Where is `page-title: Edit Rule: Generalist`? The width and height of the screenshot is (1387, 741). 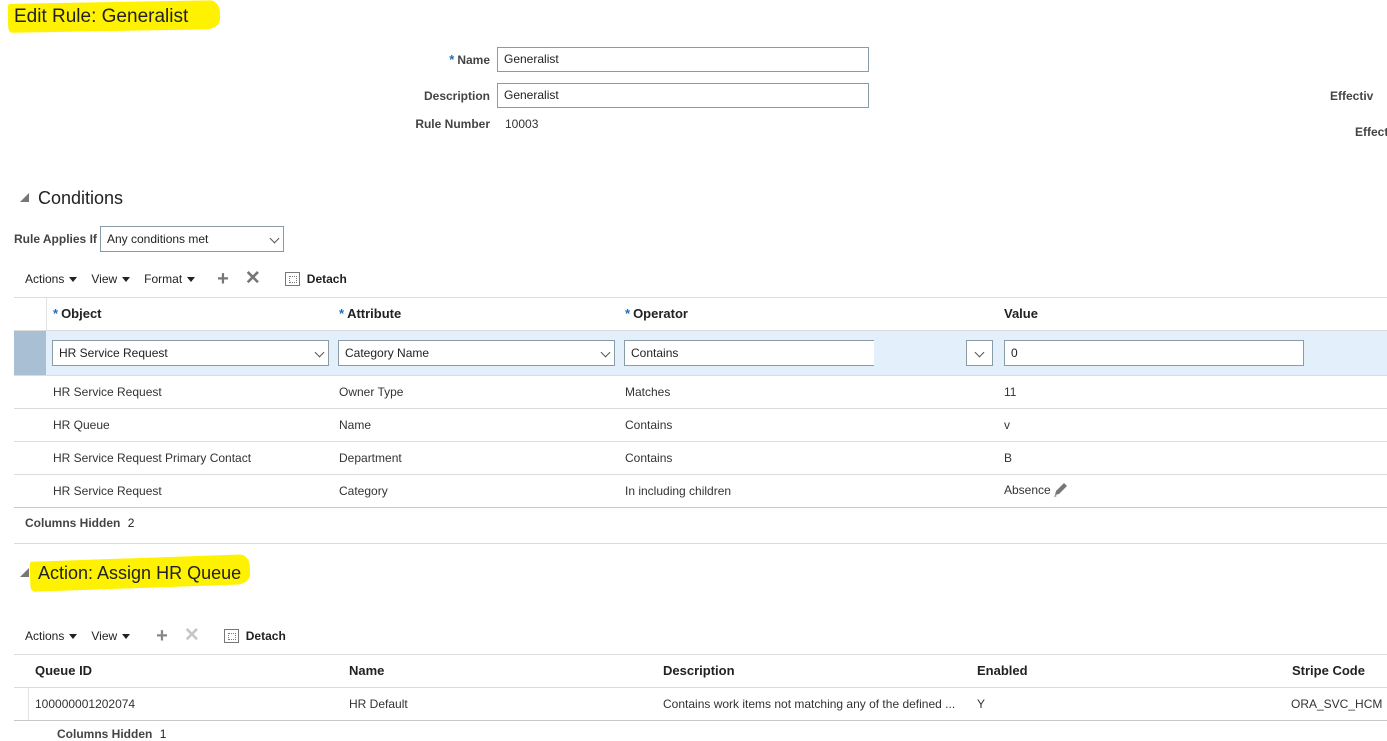
page-title: Edit Rule: Generalist is located at coordinates (101, 16).